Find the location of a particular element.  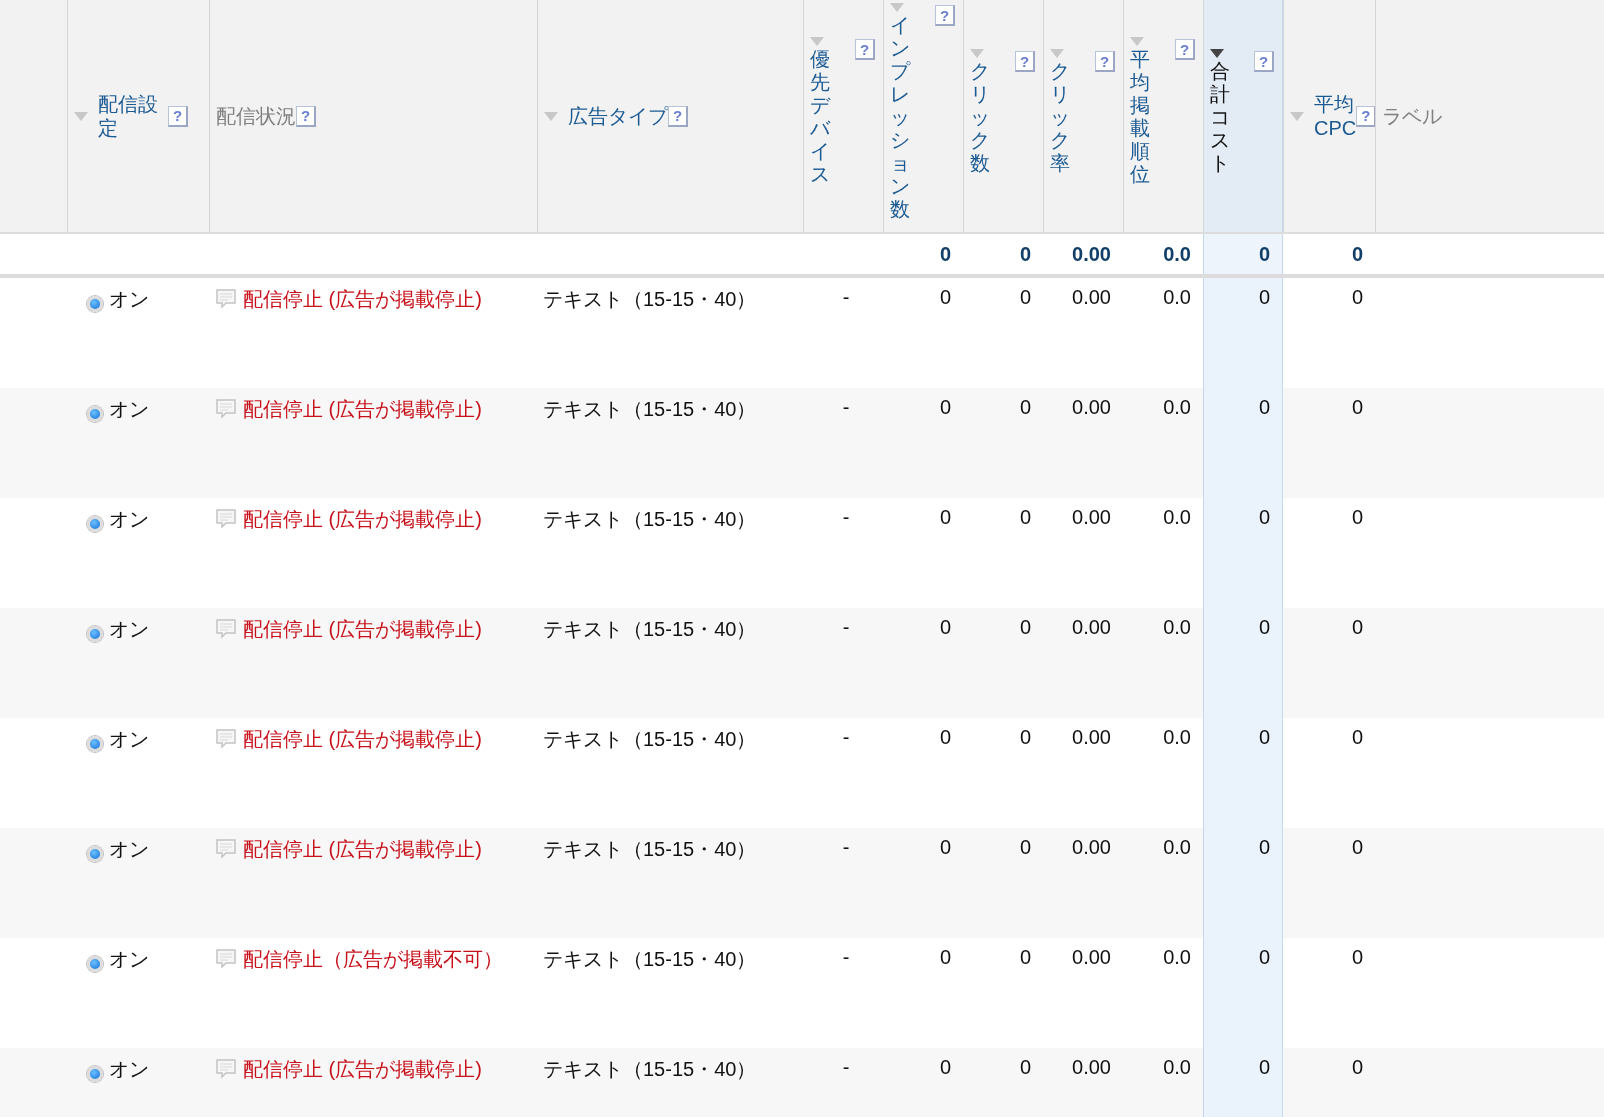

column-header: 平均CPC is located at coordinates (1335, 116).